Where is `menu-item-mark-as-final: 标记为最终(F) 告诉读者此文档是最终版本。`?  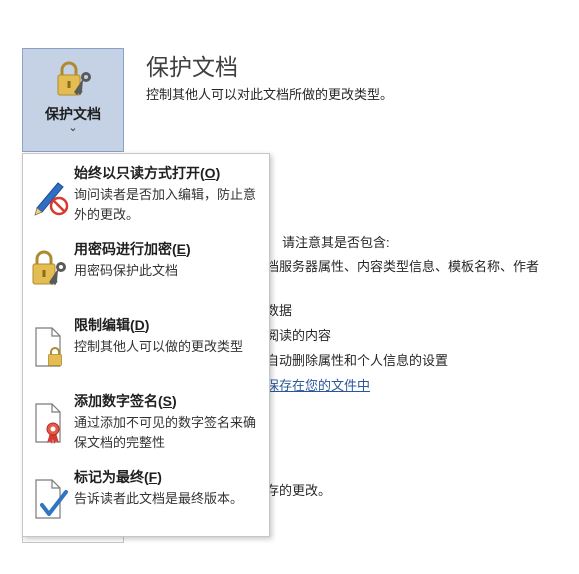 menu-item-mark-as-final: 标记为最终(F) 告诉读者此文档是最终版本。 is located at coordinates (146, 502).